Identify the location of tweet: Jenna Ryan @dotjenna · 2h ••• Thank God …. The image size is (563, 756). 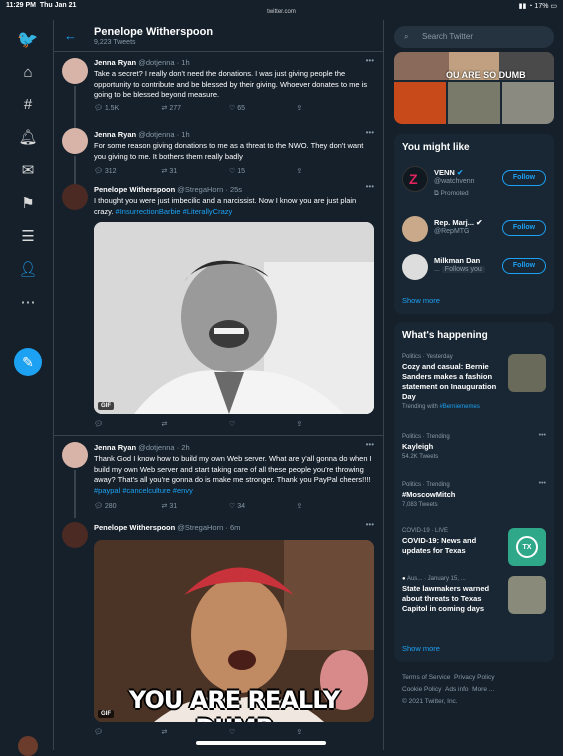
(218, 477).